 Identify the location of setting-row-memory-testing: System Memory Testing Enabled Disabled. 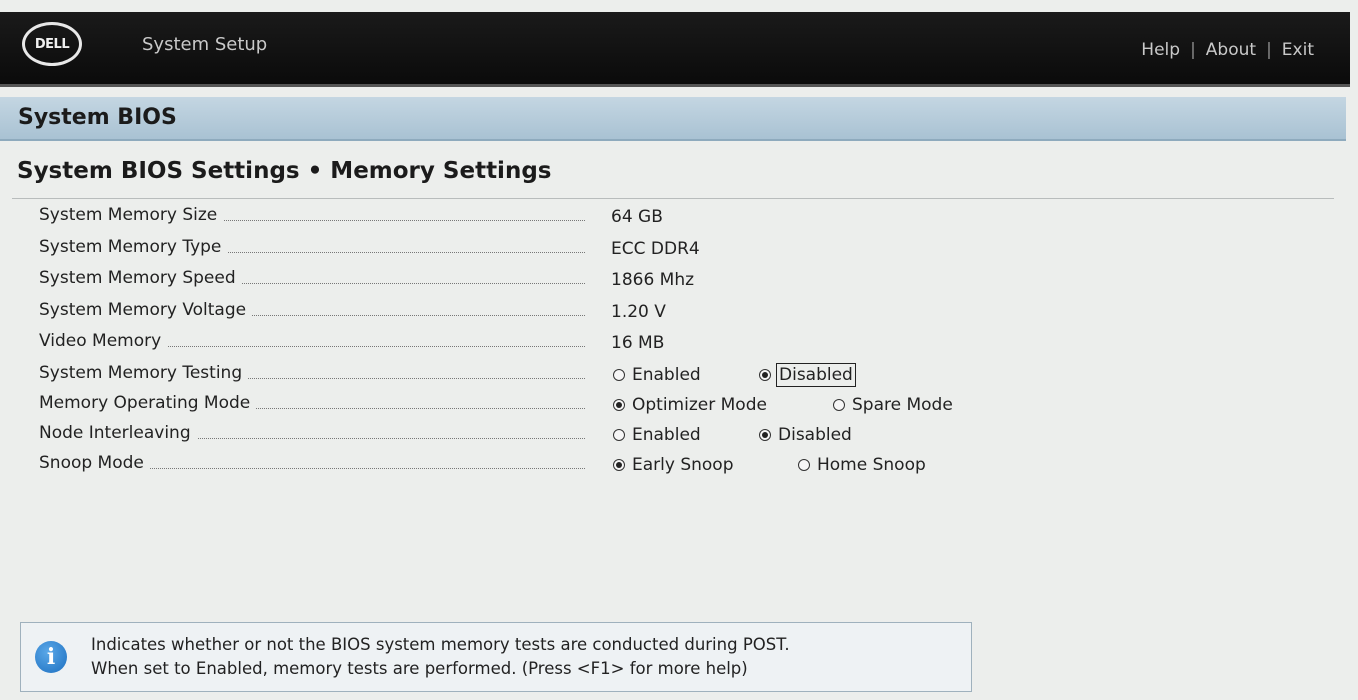
(650, 375).